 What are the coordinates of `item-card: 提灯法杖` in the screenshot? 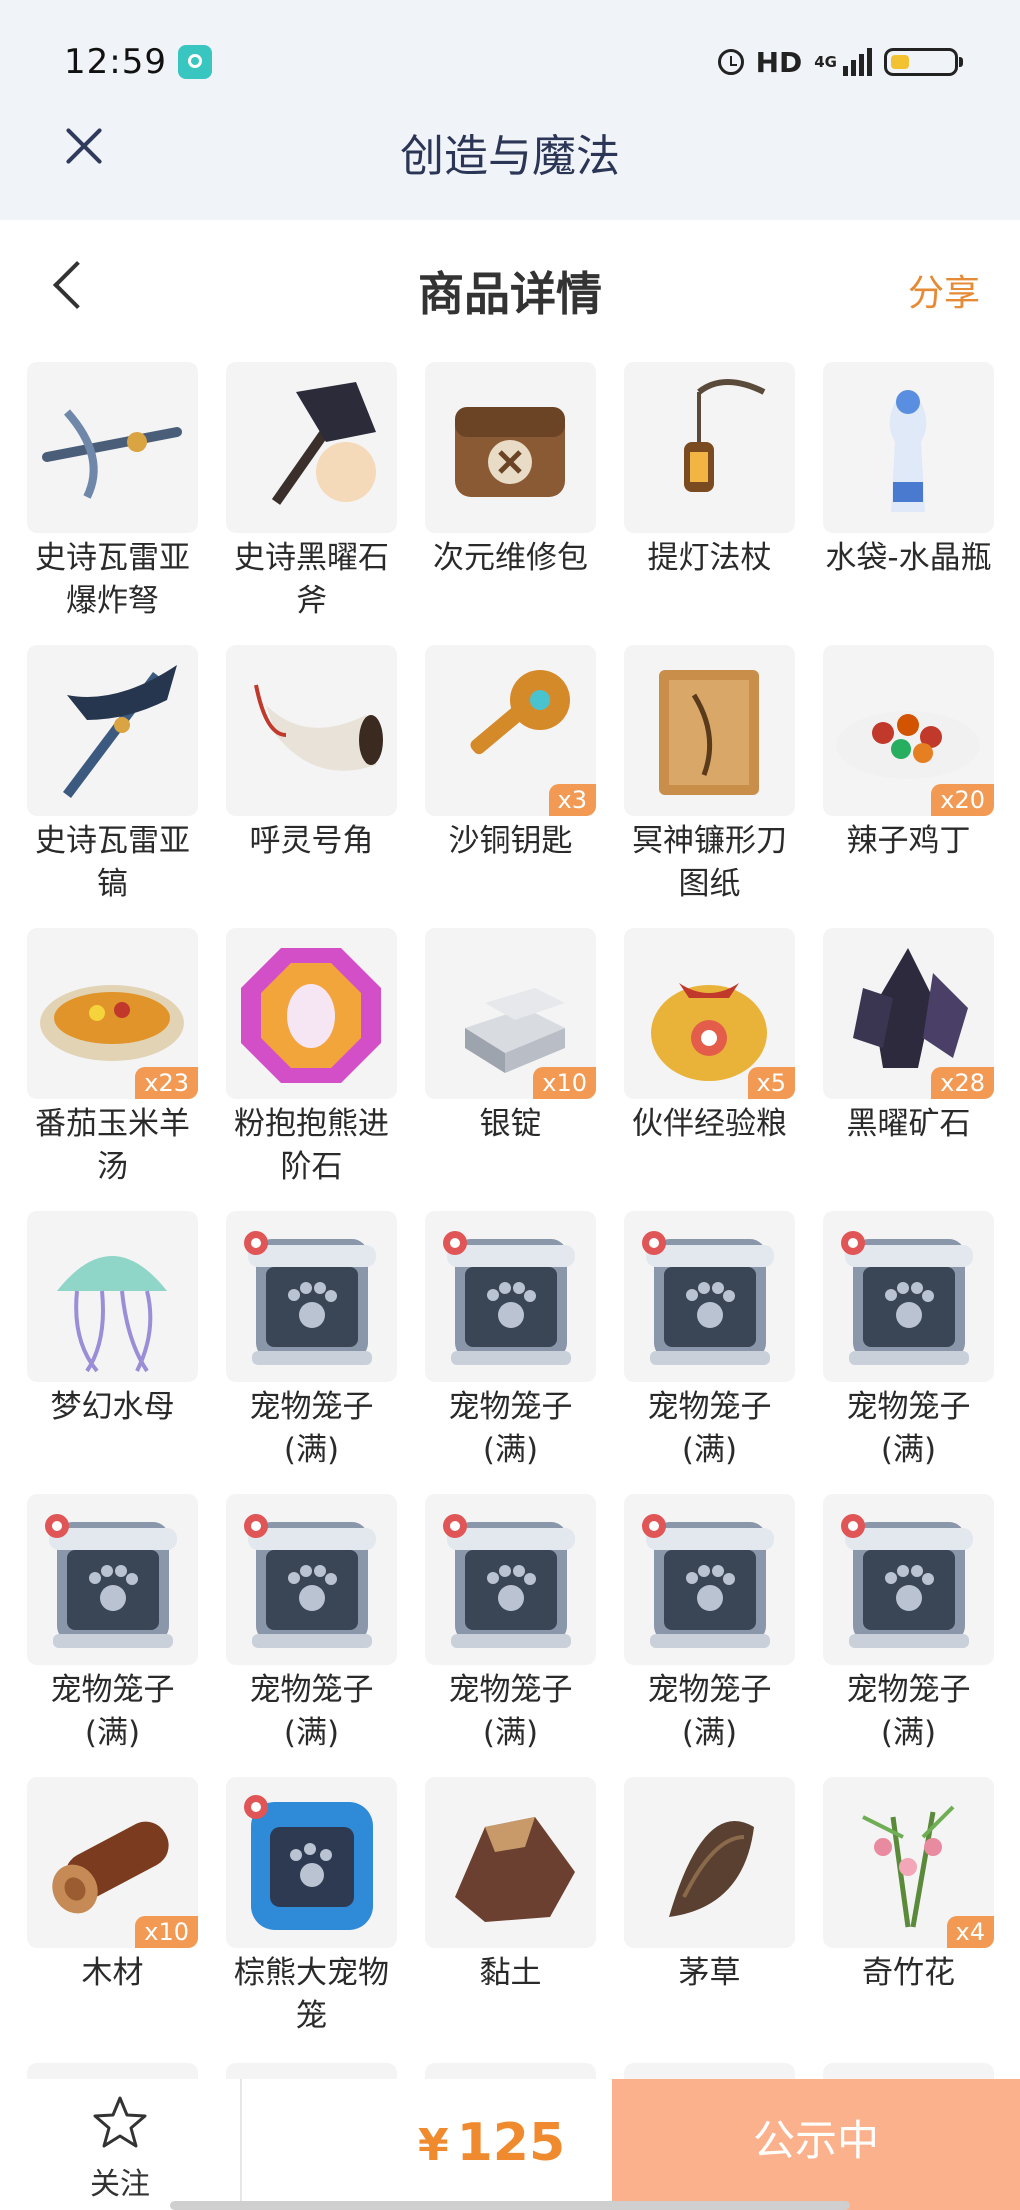 It's located at (709, 503).